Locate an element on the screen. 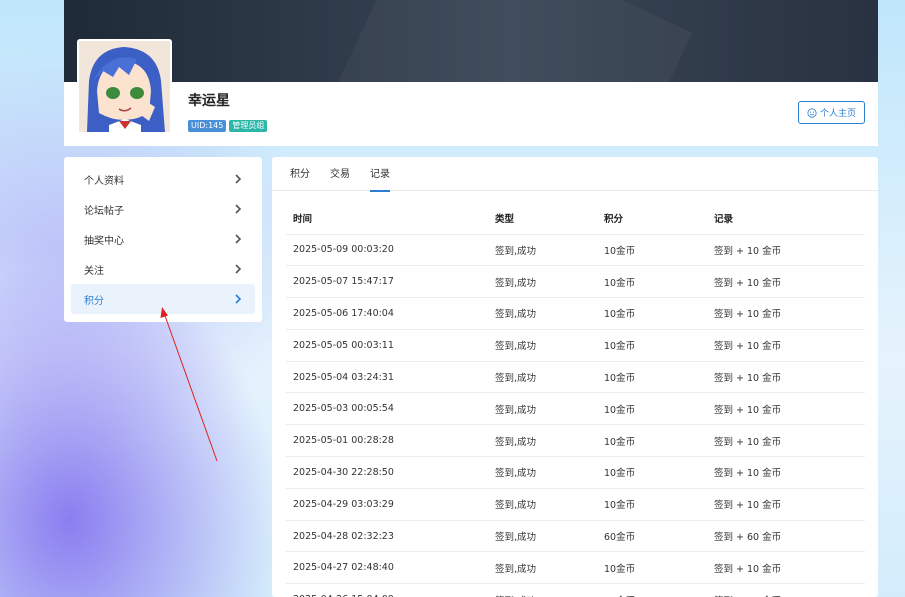 The image size is (905, 597). table-row: 2025-05-06 17:40:04 签到,成功 10金币 签到 + 10 金币 is located at coordinates (575, 313).